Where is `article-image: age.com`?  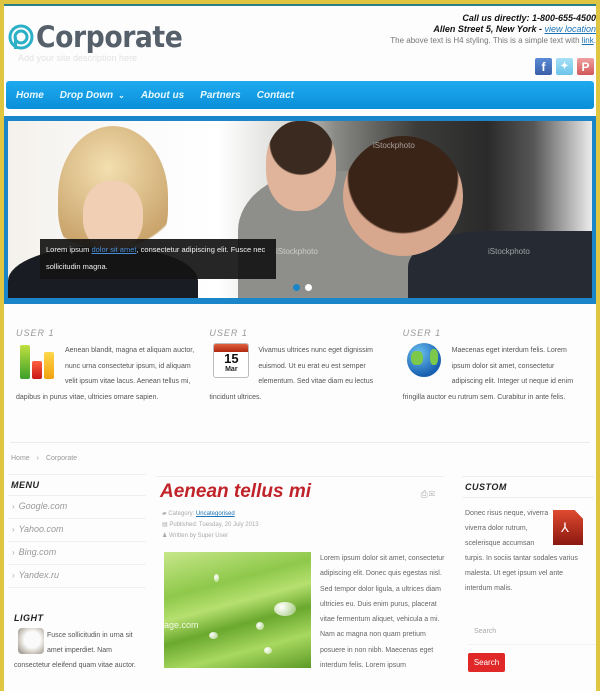
article-image: age.com is located at coordinates (237, 610).